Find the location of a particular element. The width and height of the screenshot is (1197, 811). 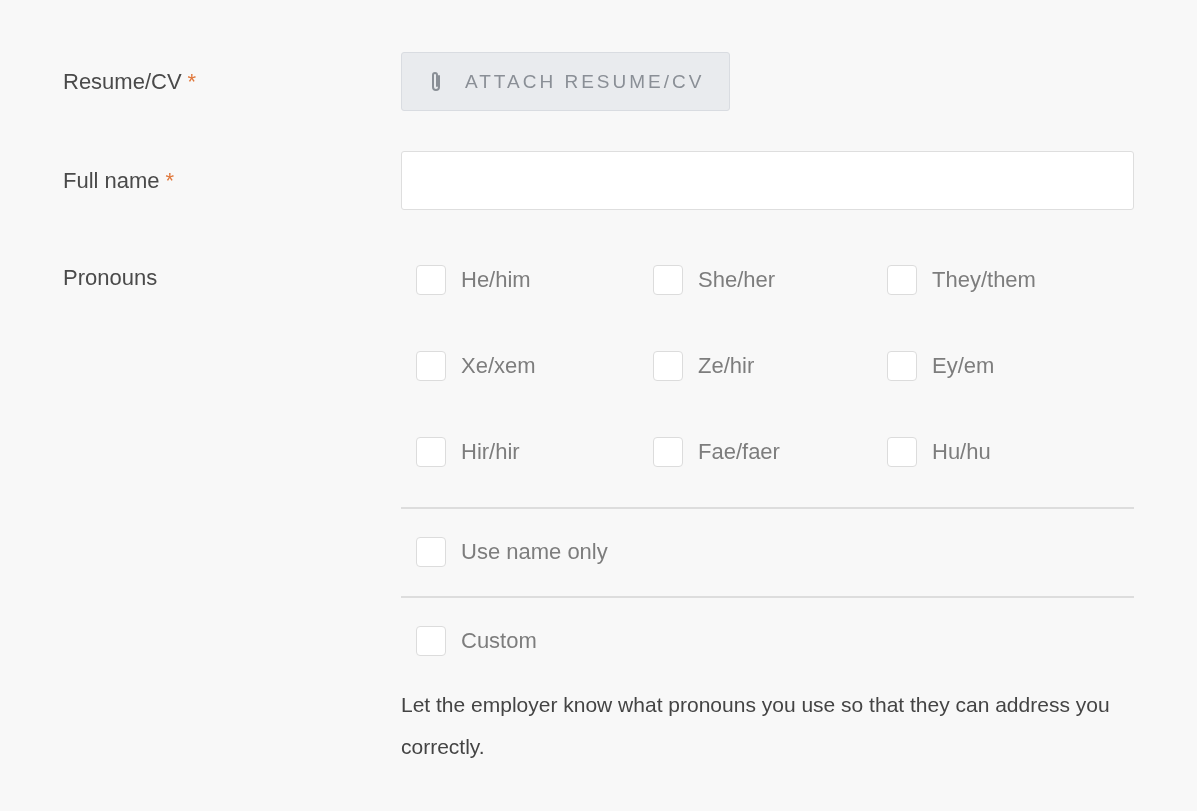

checkbox-label: Xe/xem is located at coordinates (498, 366).